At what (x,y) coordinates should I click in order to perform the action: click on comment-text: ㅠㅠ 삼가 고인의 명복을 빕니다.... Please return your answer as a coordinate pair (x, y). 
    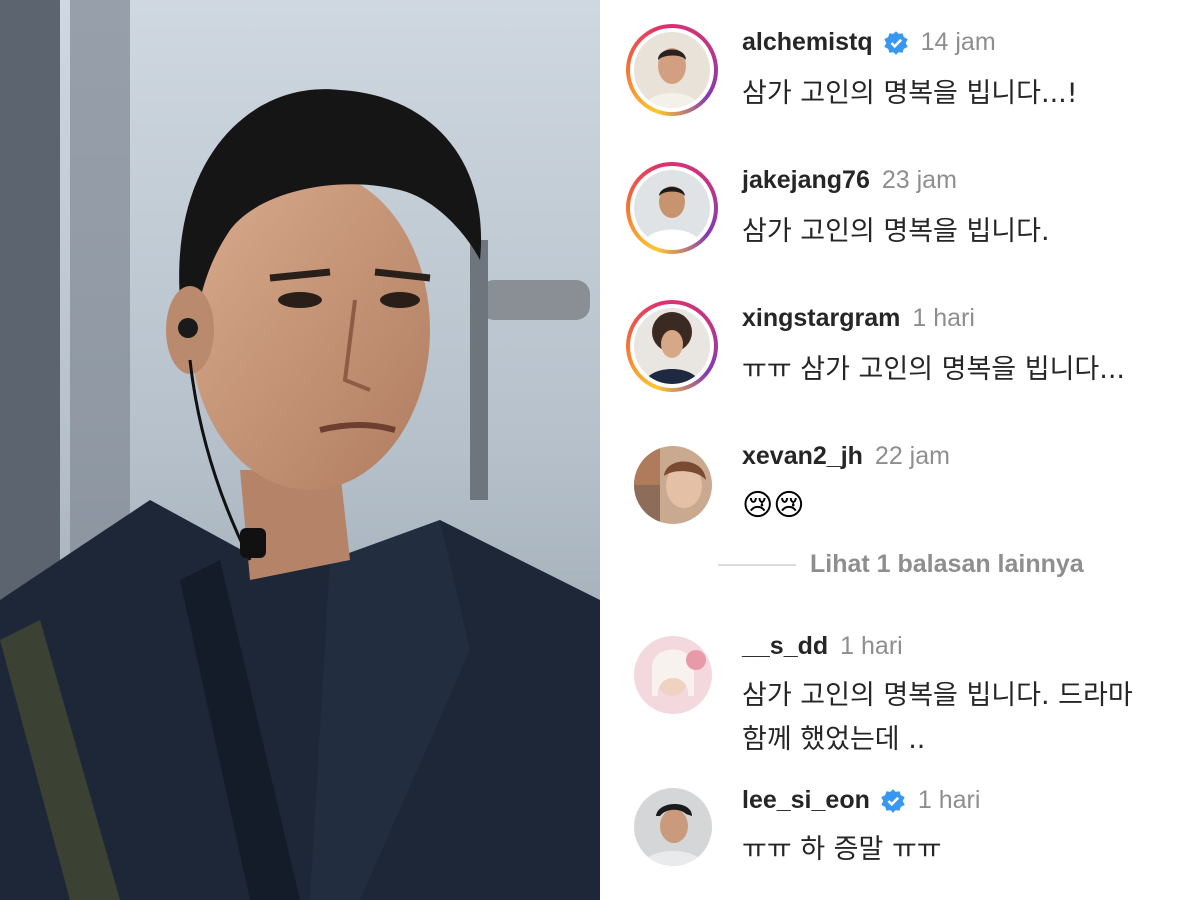
    Looking at the image, I should click on (933, 369).